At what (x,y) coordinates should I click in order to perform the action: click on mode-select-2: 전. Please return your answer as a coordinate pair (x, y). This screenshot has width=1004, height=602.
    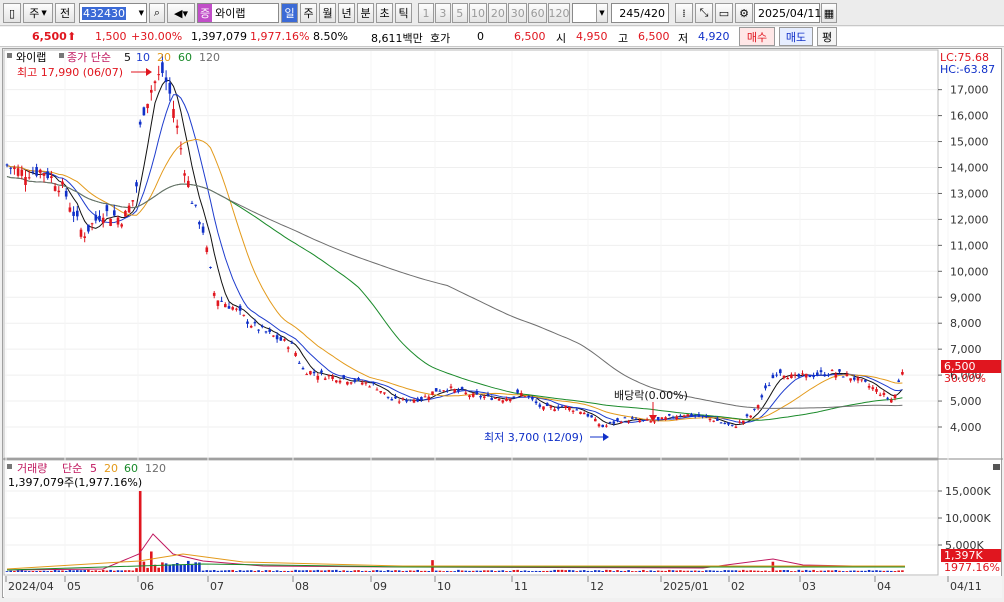
    Looking at the image, I should click on (65, 13).